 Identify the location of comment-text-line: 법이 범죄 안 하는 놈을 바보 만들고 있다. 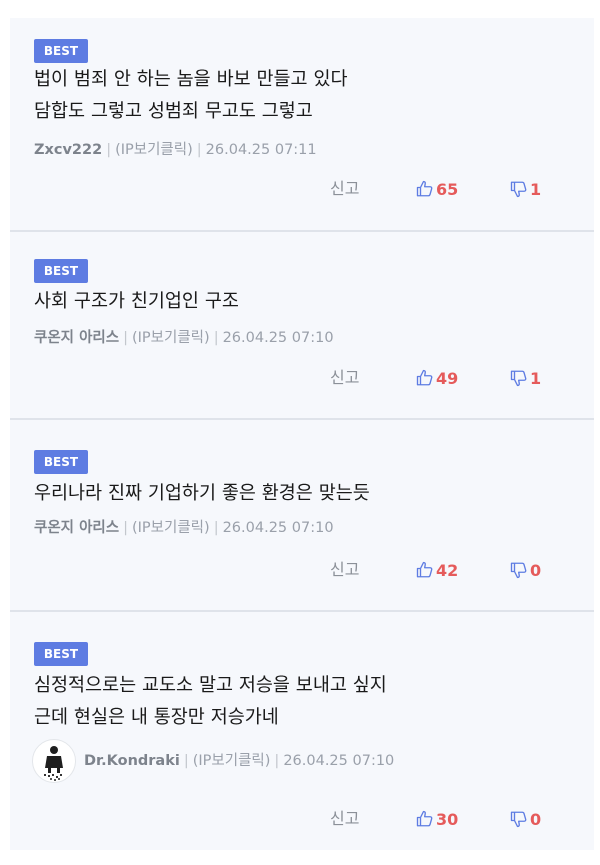
(191, 79).